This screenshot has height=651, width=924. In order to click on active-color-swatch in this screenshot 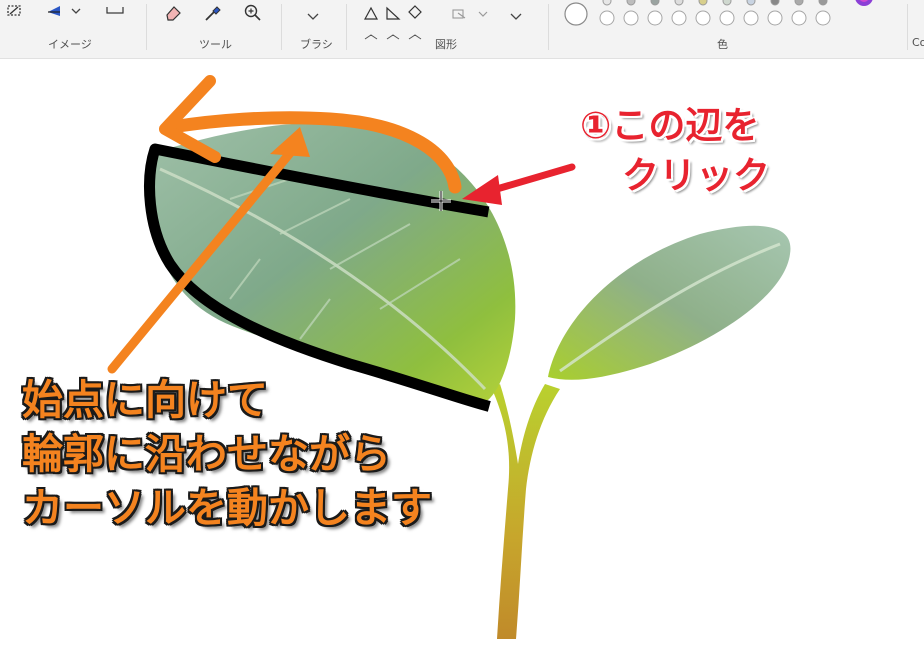, I will do `click(576, 16)`.